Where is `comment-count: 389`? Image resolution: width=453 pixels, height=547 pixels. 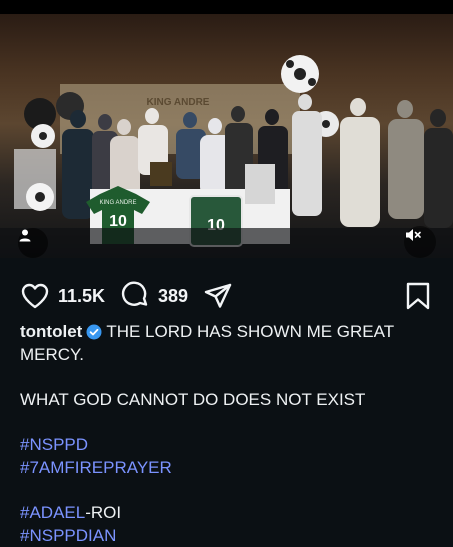
comment-count: 389 is located at coordinates (173, 295).